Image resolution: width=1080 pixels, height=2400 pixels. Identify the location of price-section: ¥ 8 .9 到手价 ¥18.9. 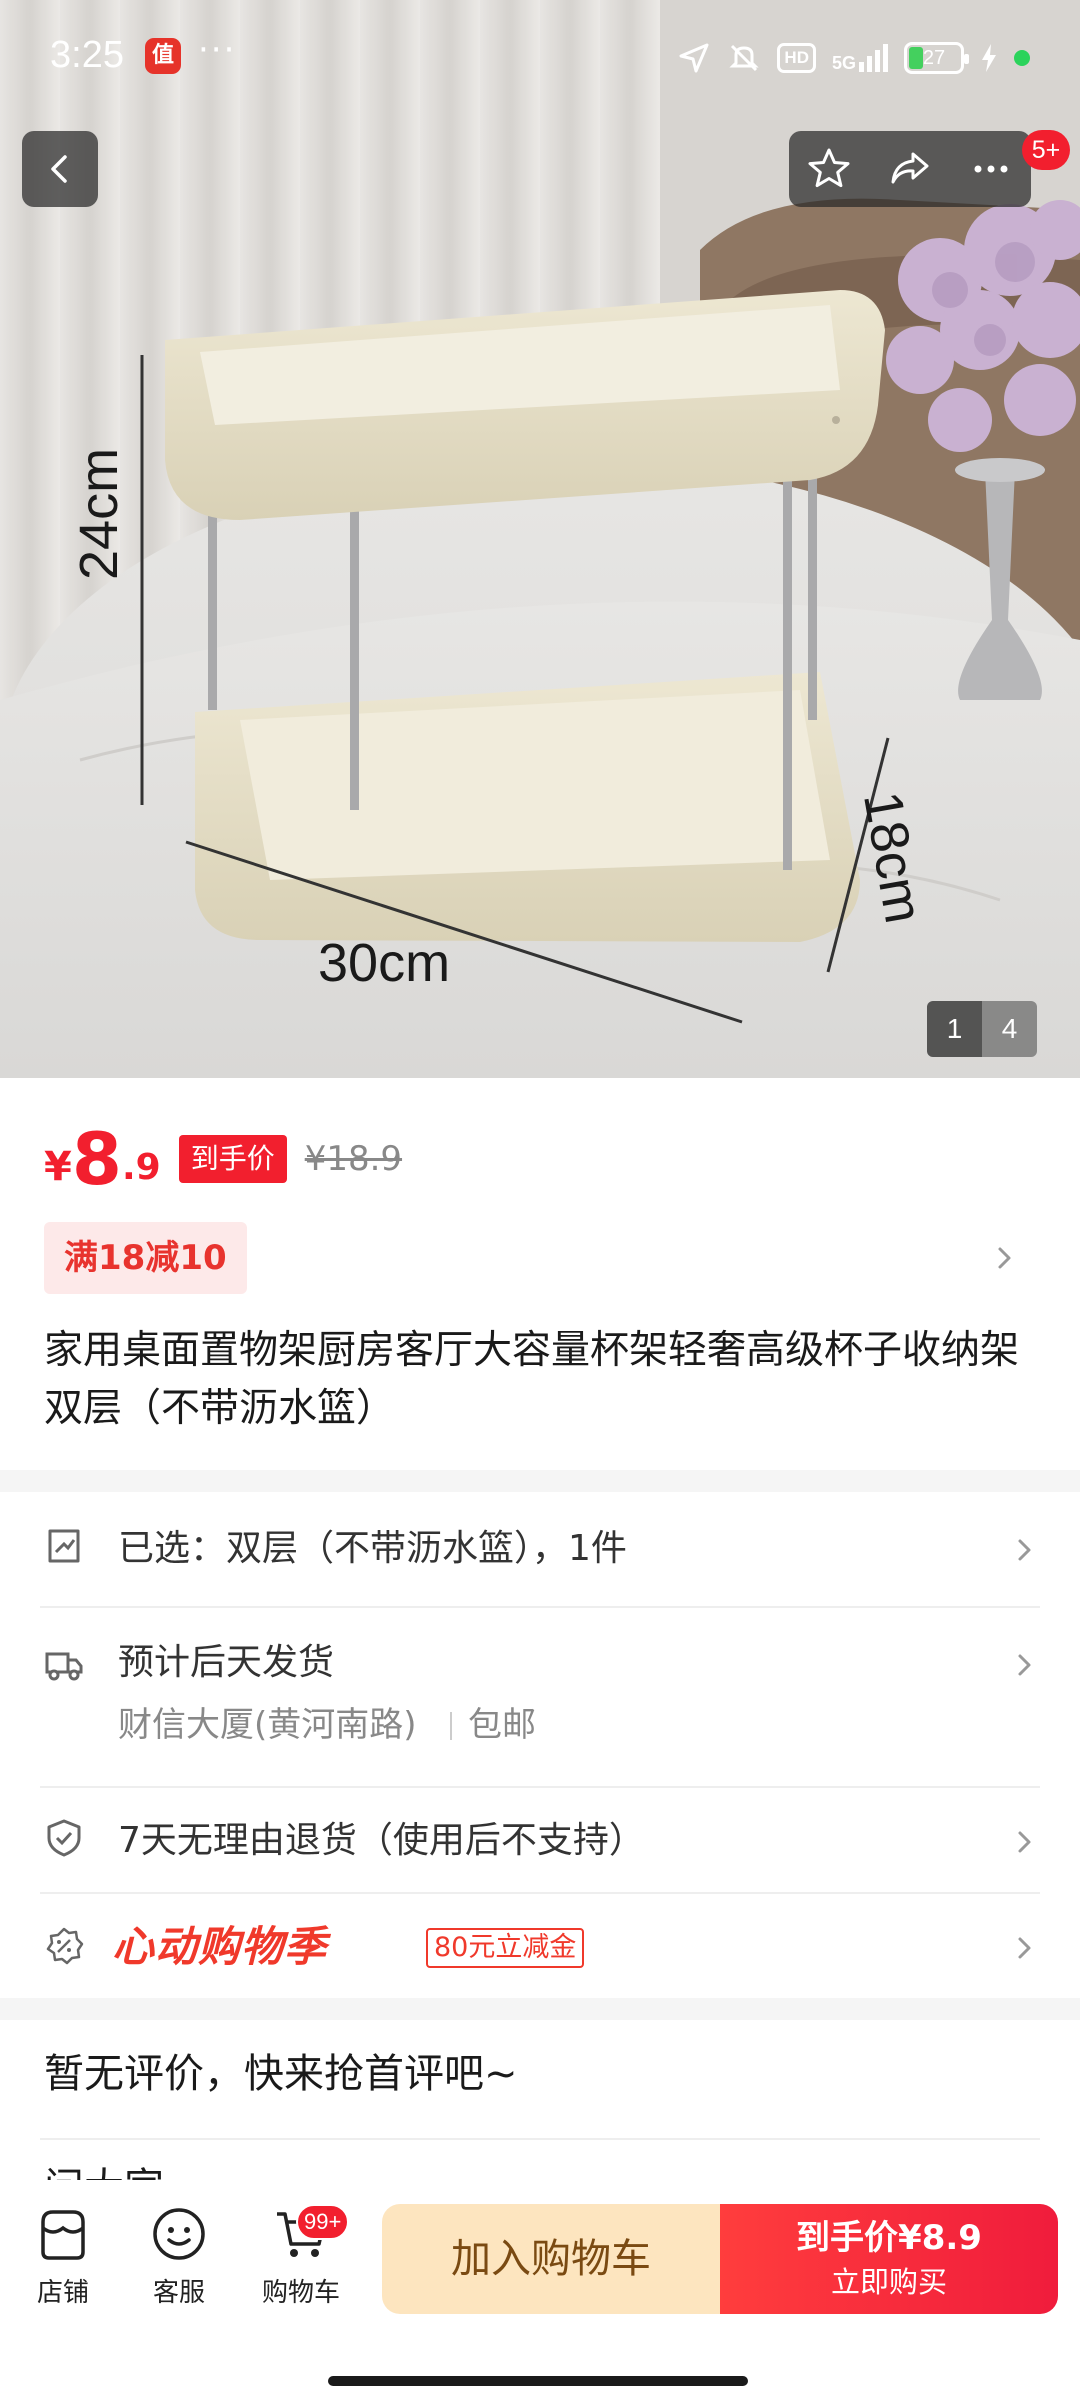
(223, 1155).